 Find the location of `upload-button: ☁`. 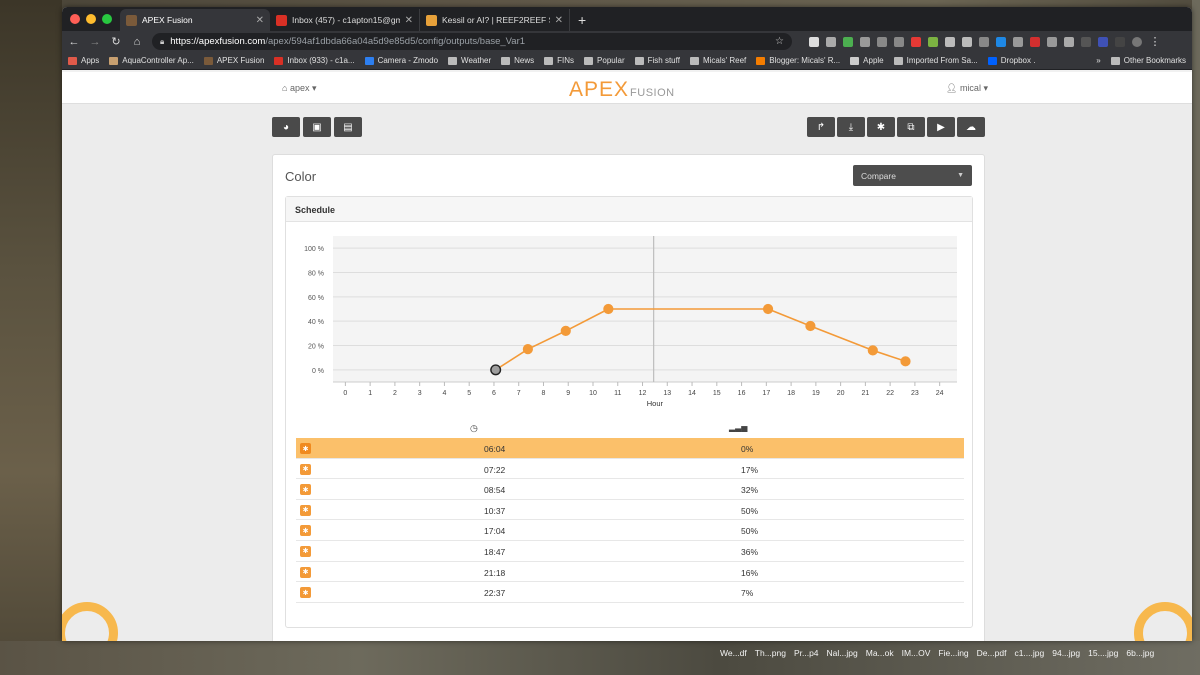

upload-button: ☁ is located at coordinates (971, 127).